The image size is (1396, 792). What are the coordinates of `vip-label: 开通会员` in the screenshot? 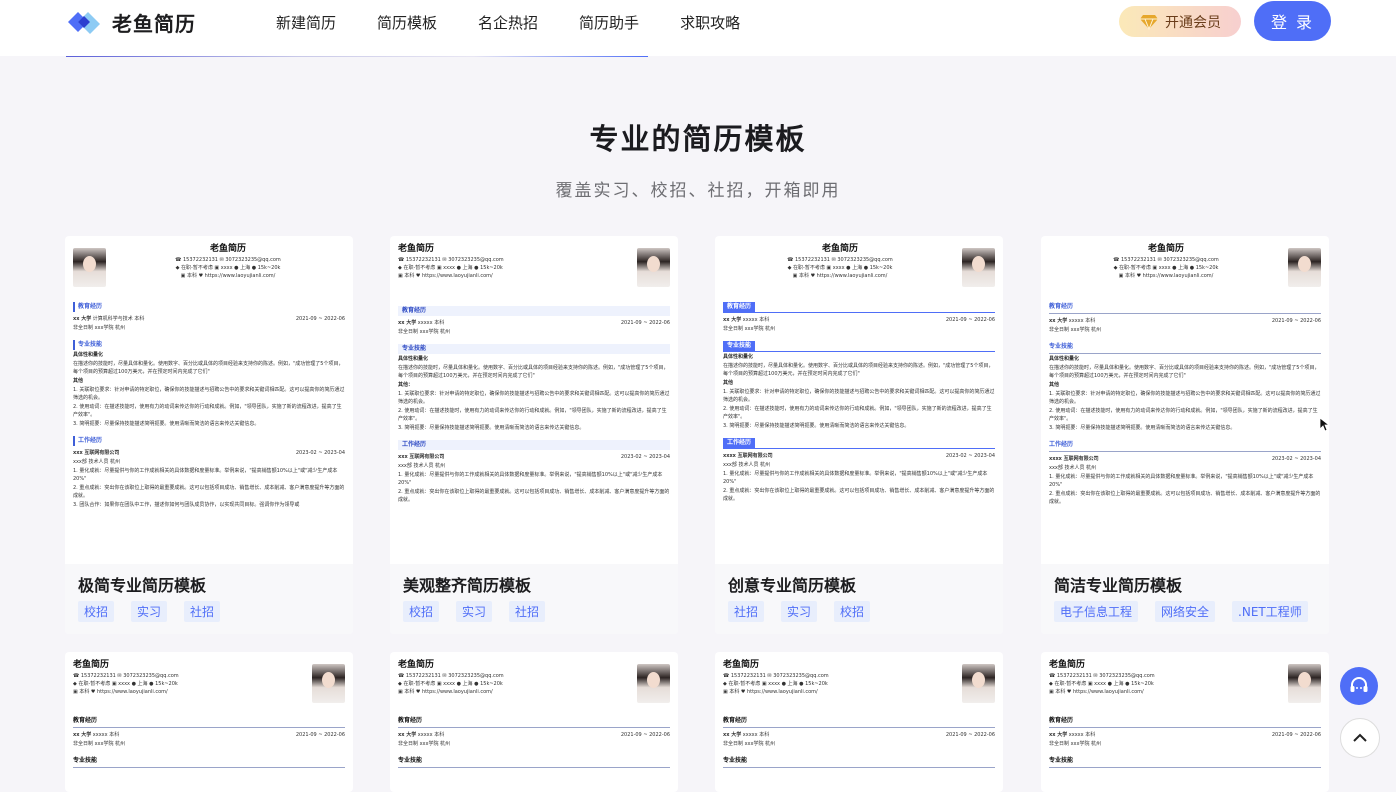 It's located at (1193, 22).